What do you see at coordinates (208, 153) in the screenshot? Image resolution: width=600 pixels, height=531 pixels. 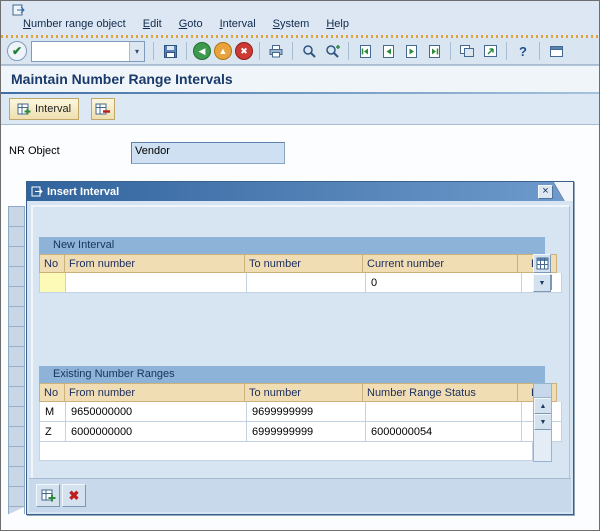 I see `nr-object-field: Vendor` at bounding box center [208, 153].